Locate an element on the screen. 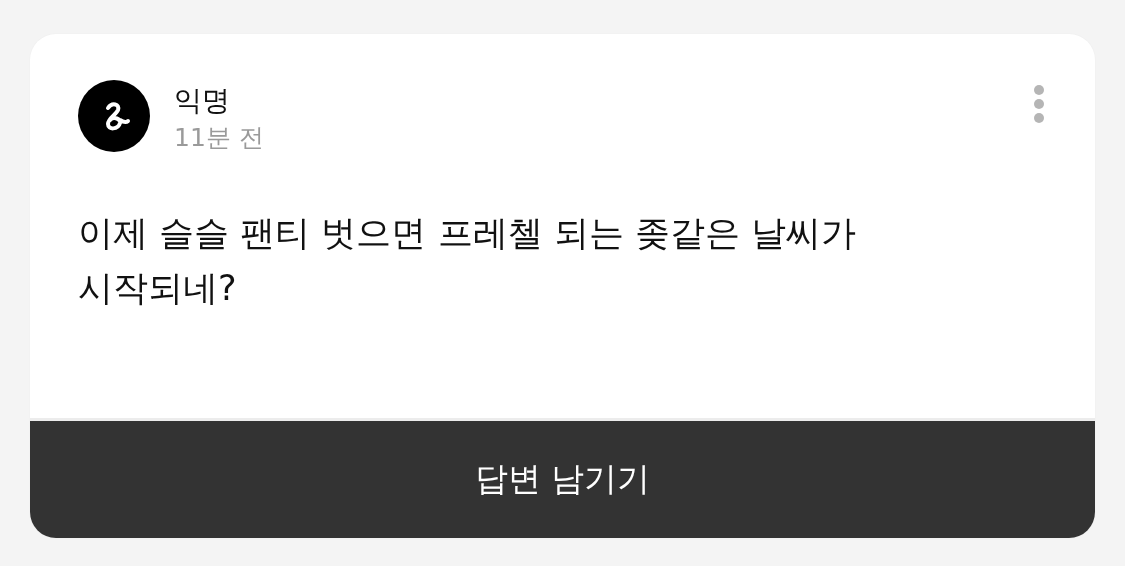 This screenshot has width=1125, height=566. more-options-icon is located at coordinates (1039, 104).